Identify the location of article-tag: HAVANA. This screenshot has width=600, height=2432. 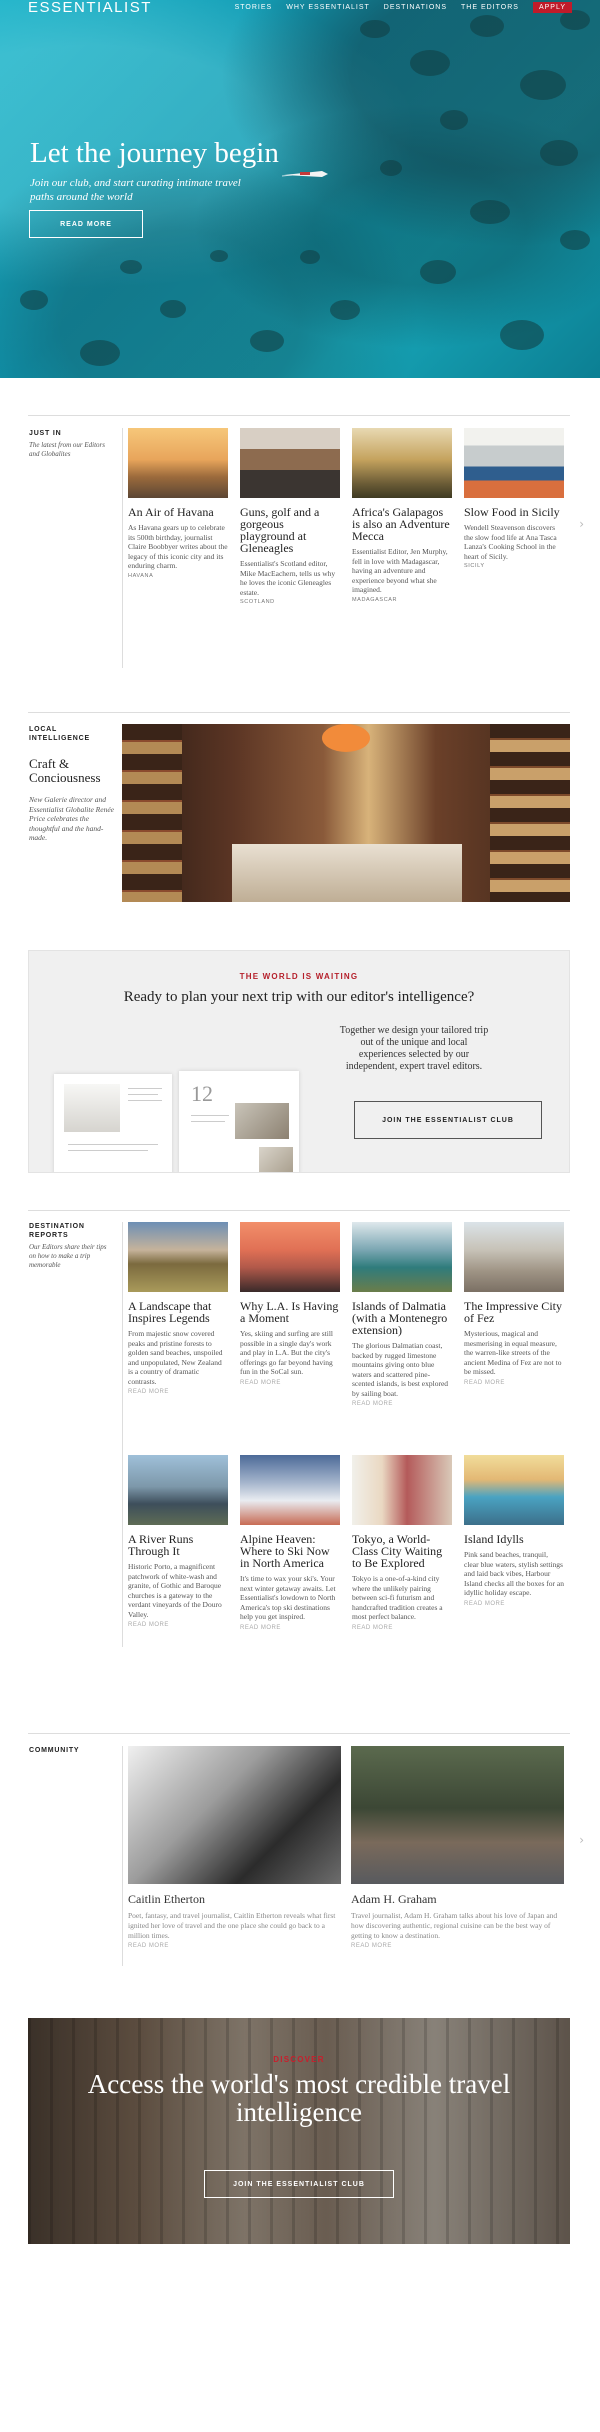
(178, 576).